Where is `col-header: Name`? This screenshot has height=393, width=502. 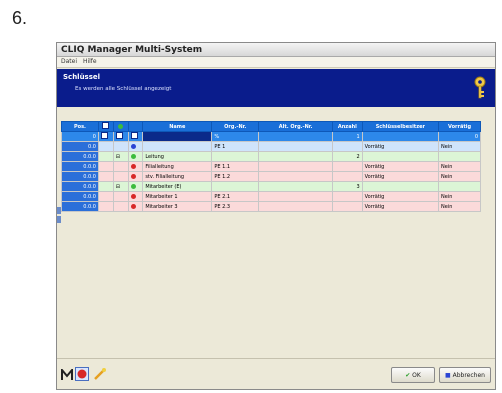 col-header: Name is located at coordinates (177, 126).